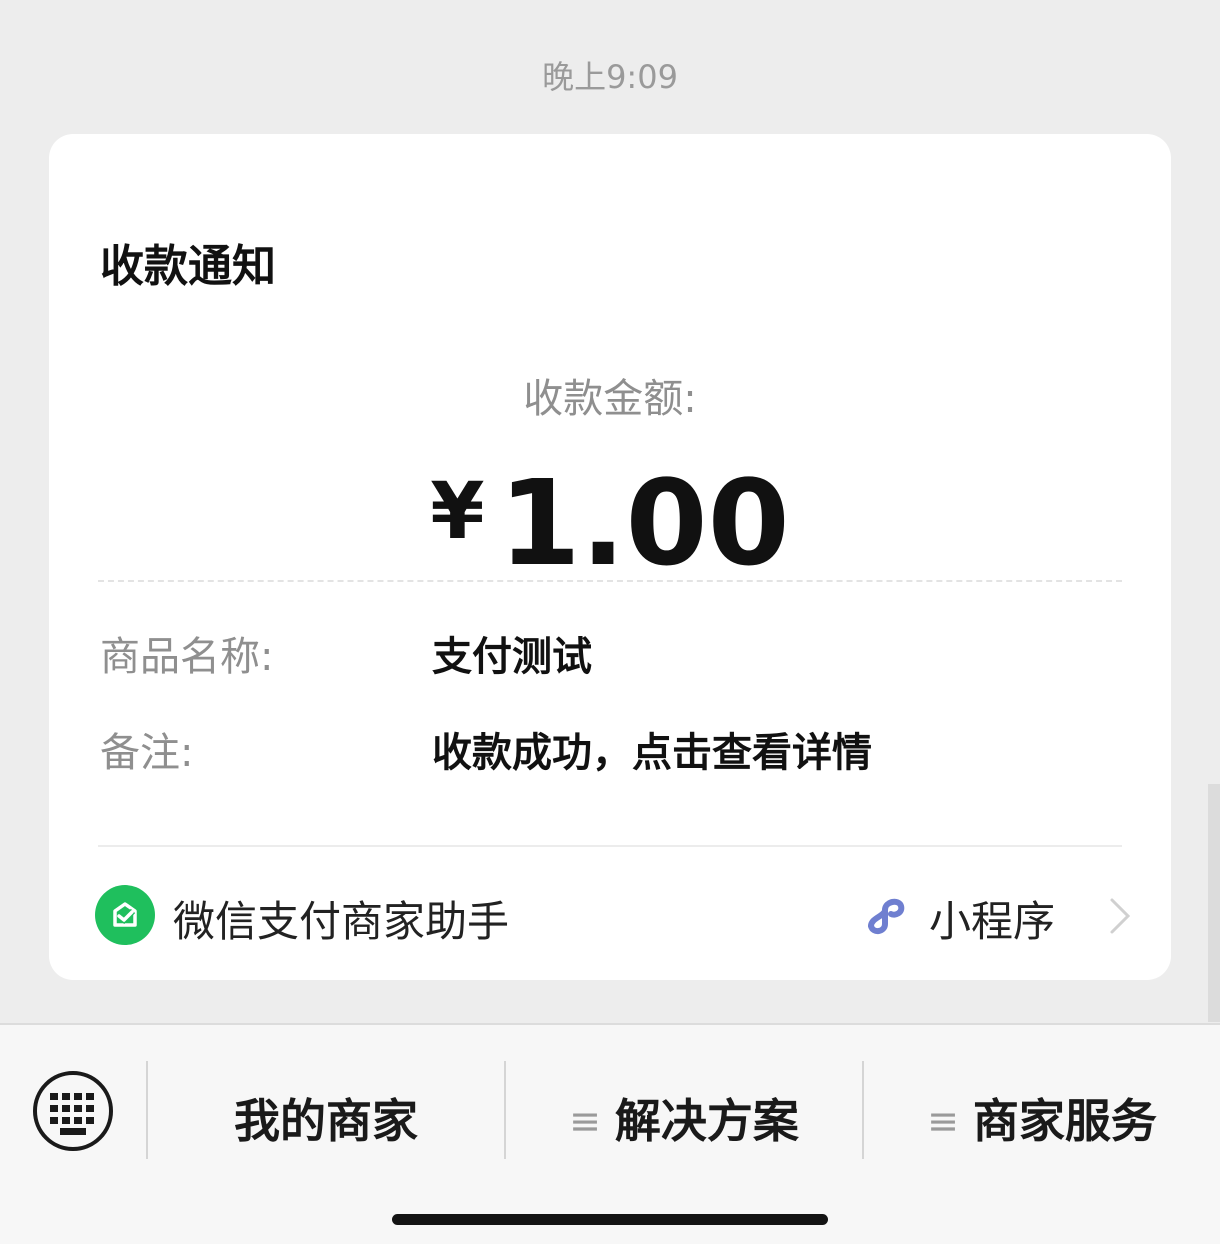  I want to click on menu-item-my-merchant: 我的商家, so click(326, 1118).